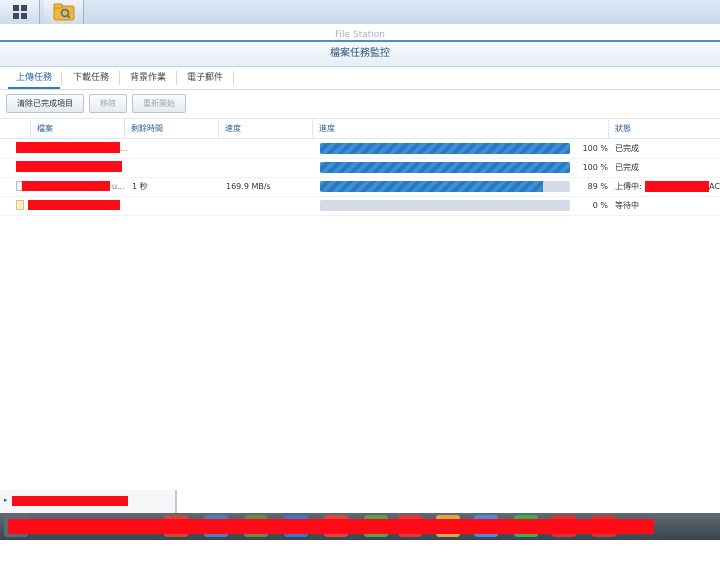 Image resolution: width=720 pixels, height=576 pixels. Describe the element at coordinates (360, 12) in the screenshot. I see `desktop-top-bar` at that location.